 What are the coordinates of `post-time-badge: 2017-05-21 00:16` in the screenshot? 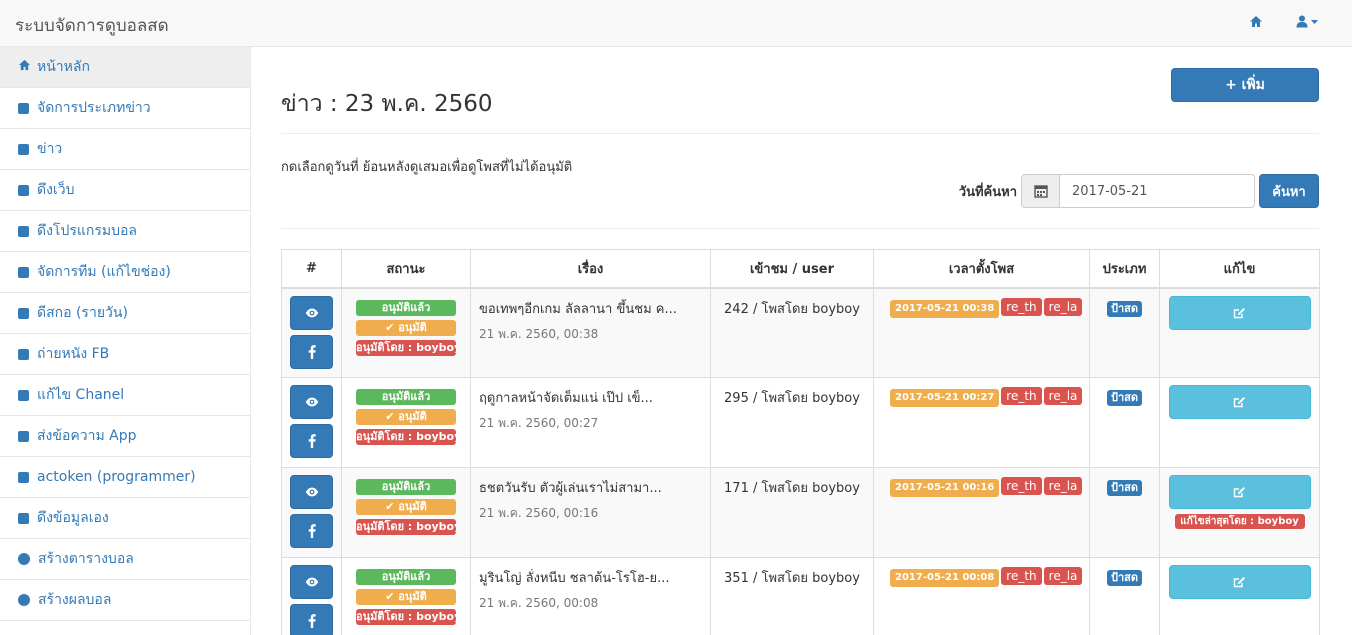 It's located at (945, 488).